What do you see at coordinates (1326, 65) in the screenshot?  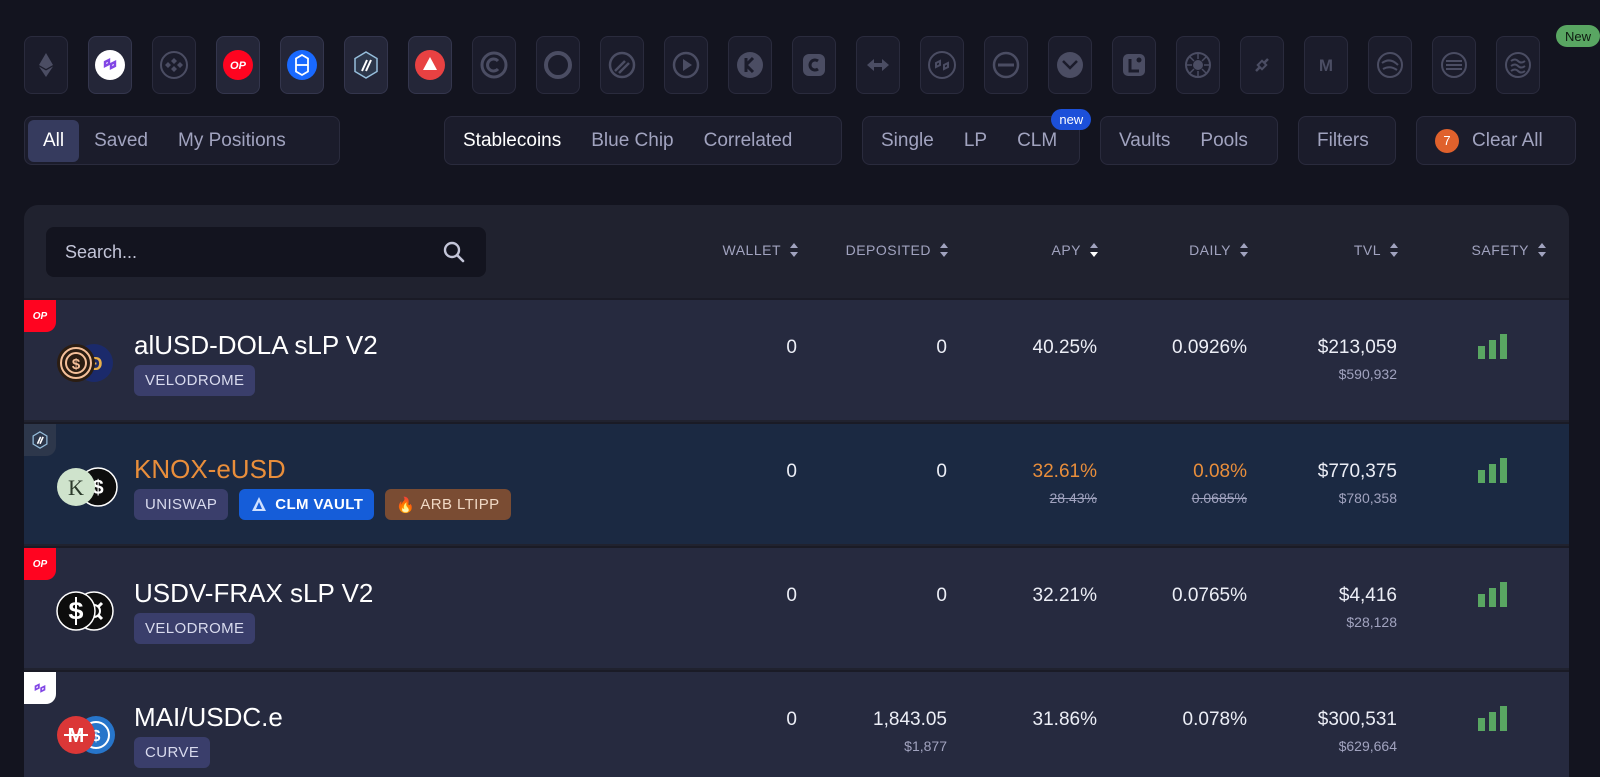 I see `chain-mantle-button: M` at bounding box center [1326, 65].